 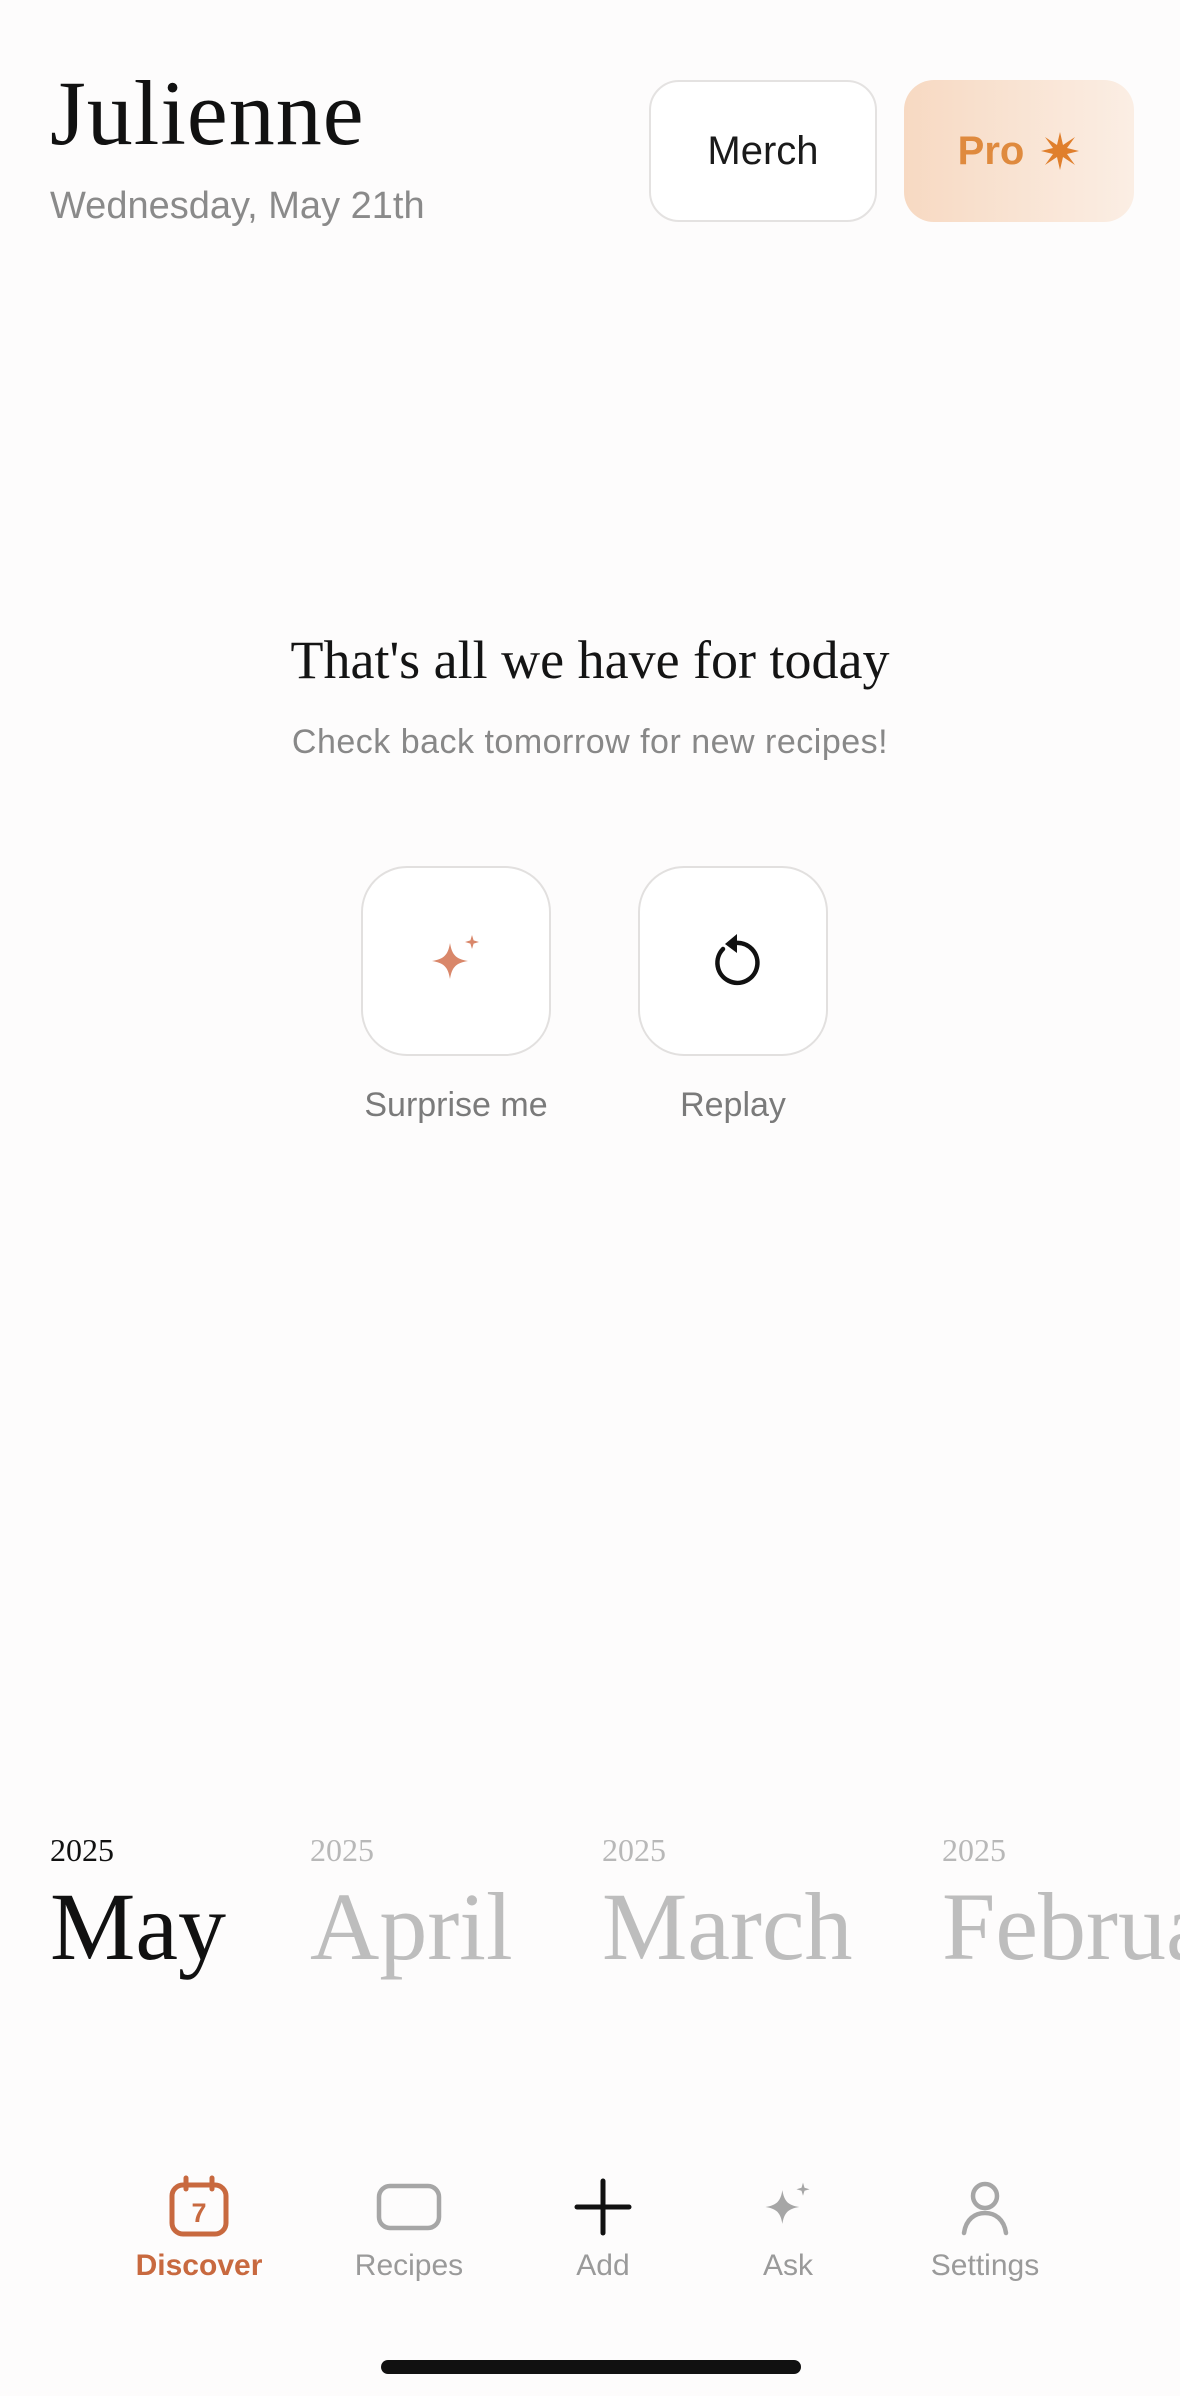 I want to click on tab-ask-label: Ask, so click(x=787, y=2265).